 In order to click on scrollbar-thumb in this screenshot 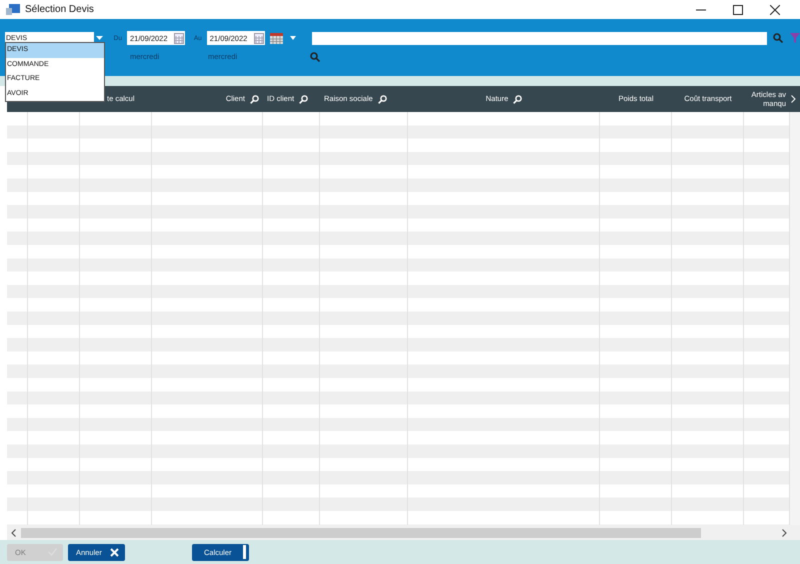, I will do `click(361, 533)`.